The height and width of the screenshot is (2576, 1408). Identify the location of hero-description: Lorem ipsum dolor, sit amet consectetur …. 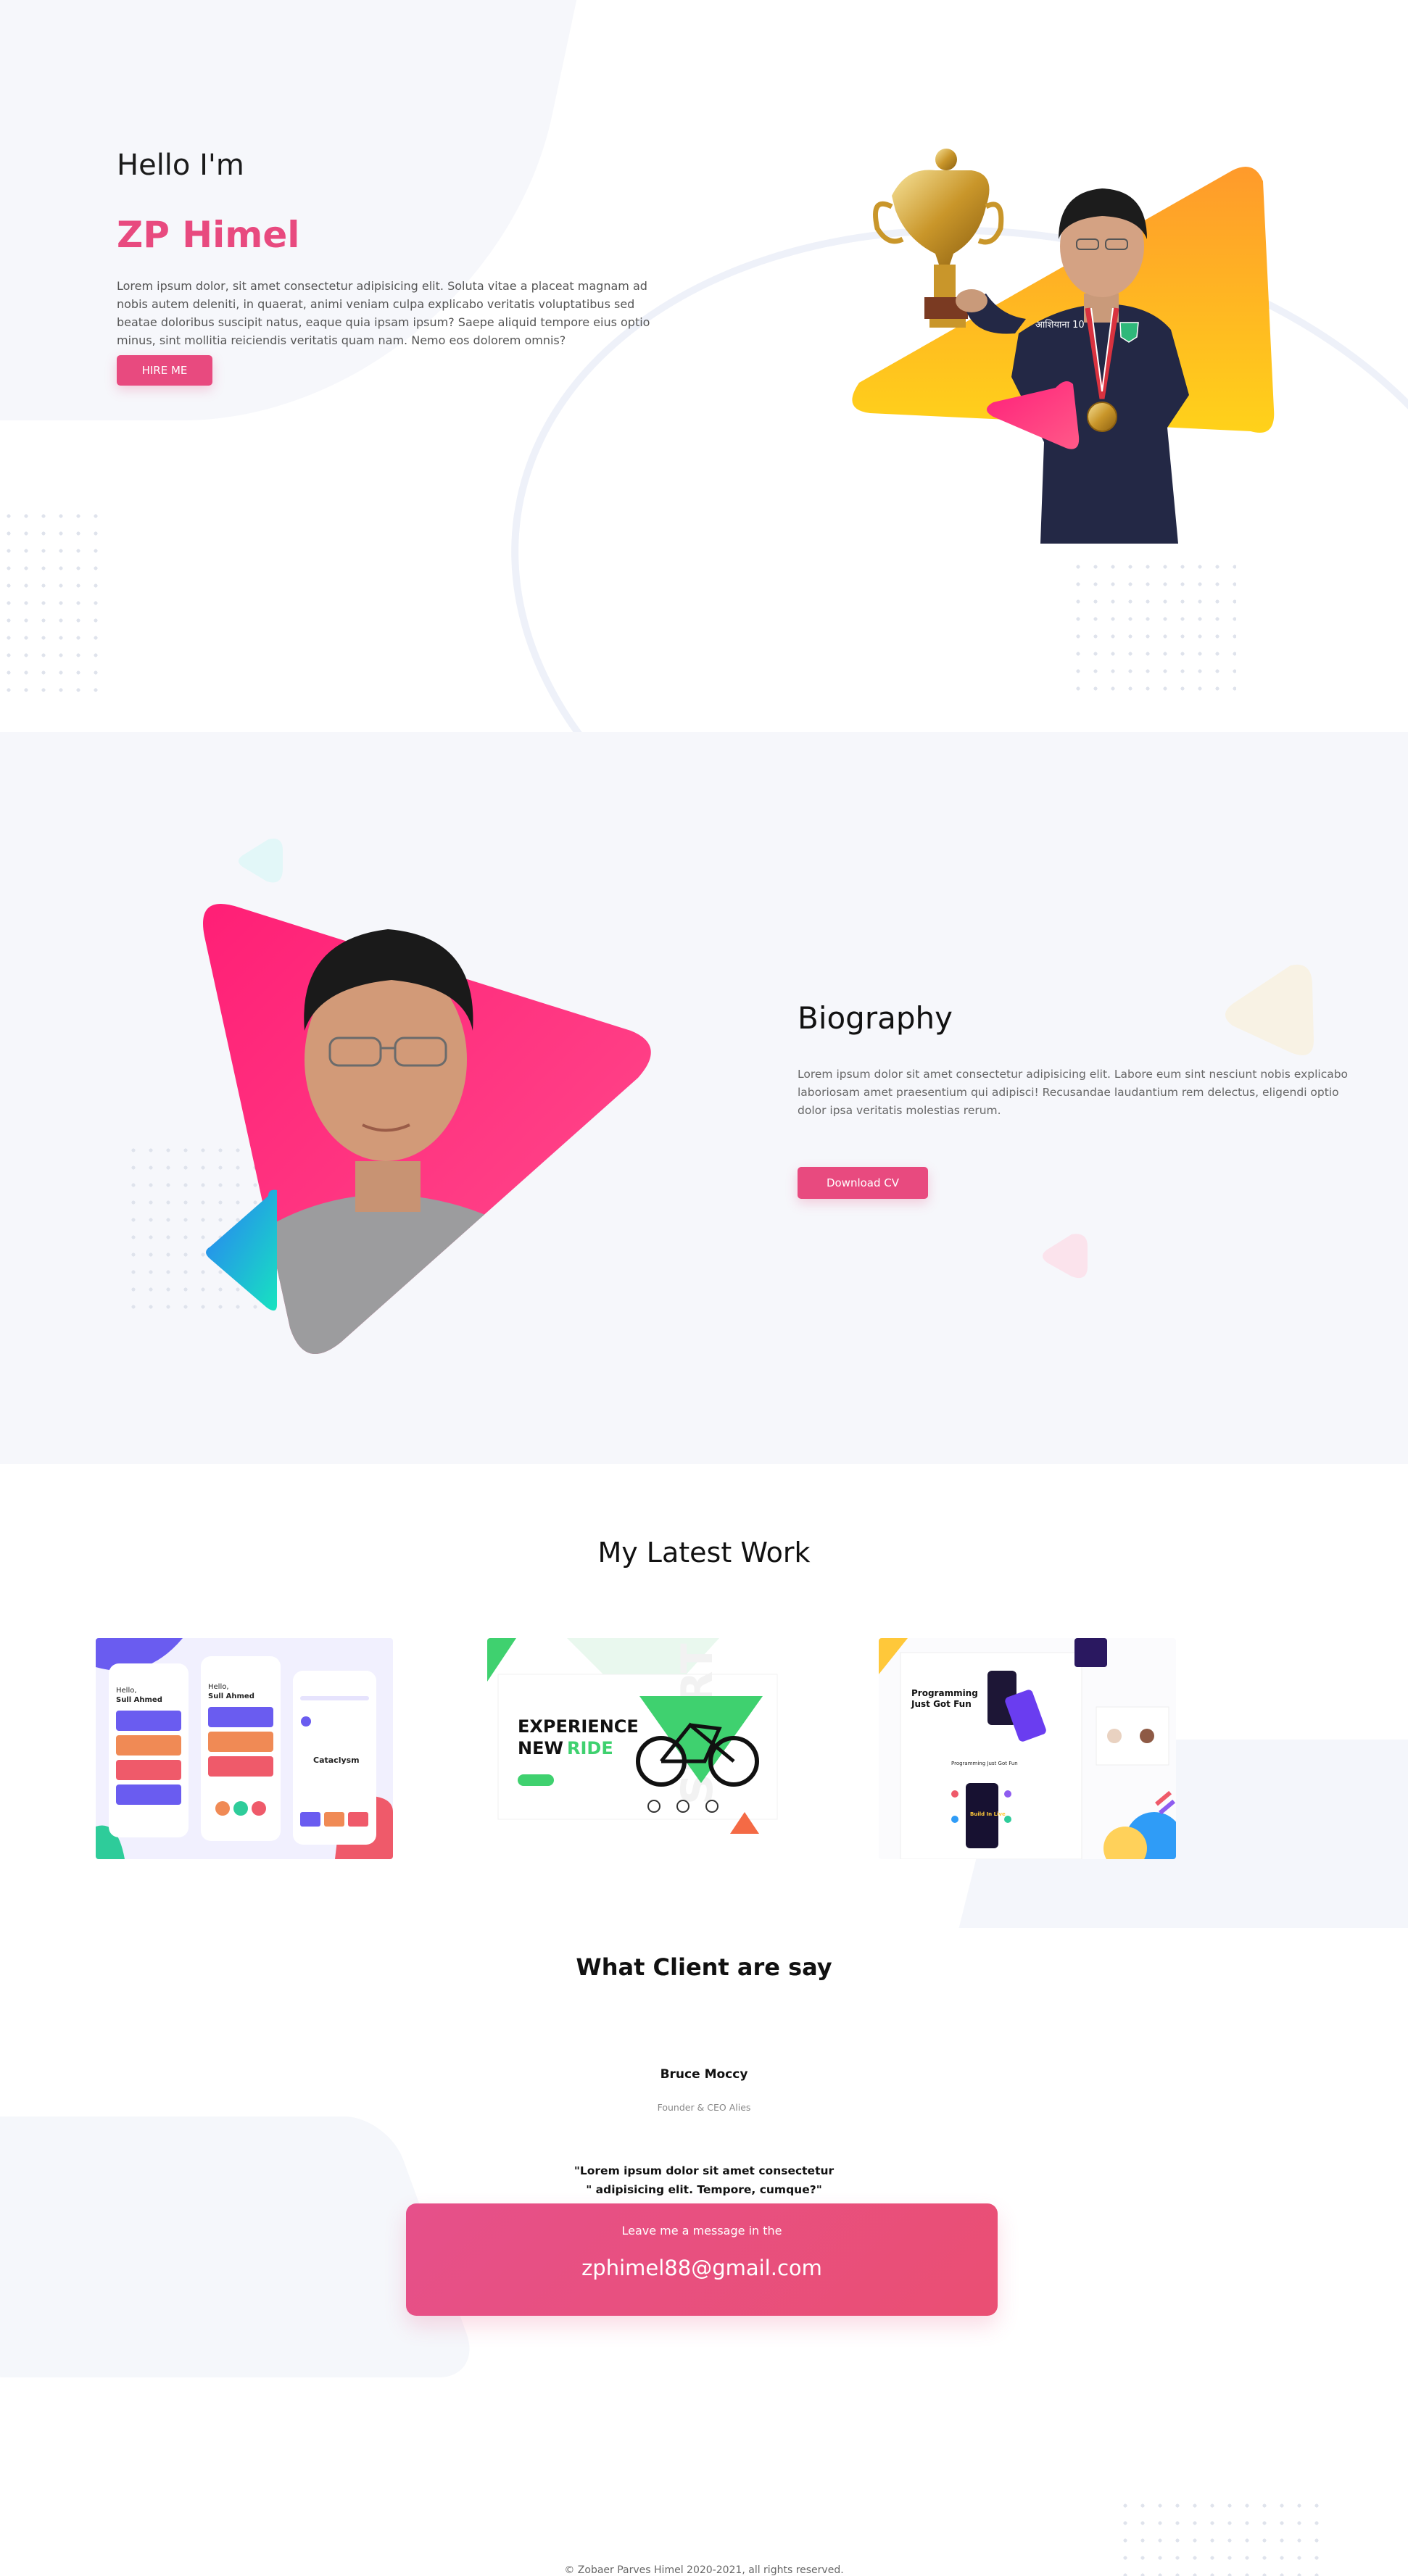
(383, 313).